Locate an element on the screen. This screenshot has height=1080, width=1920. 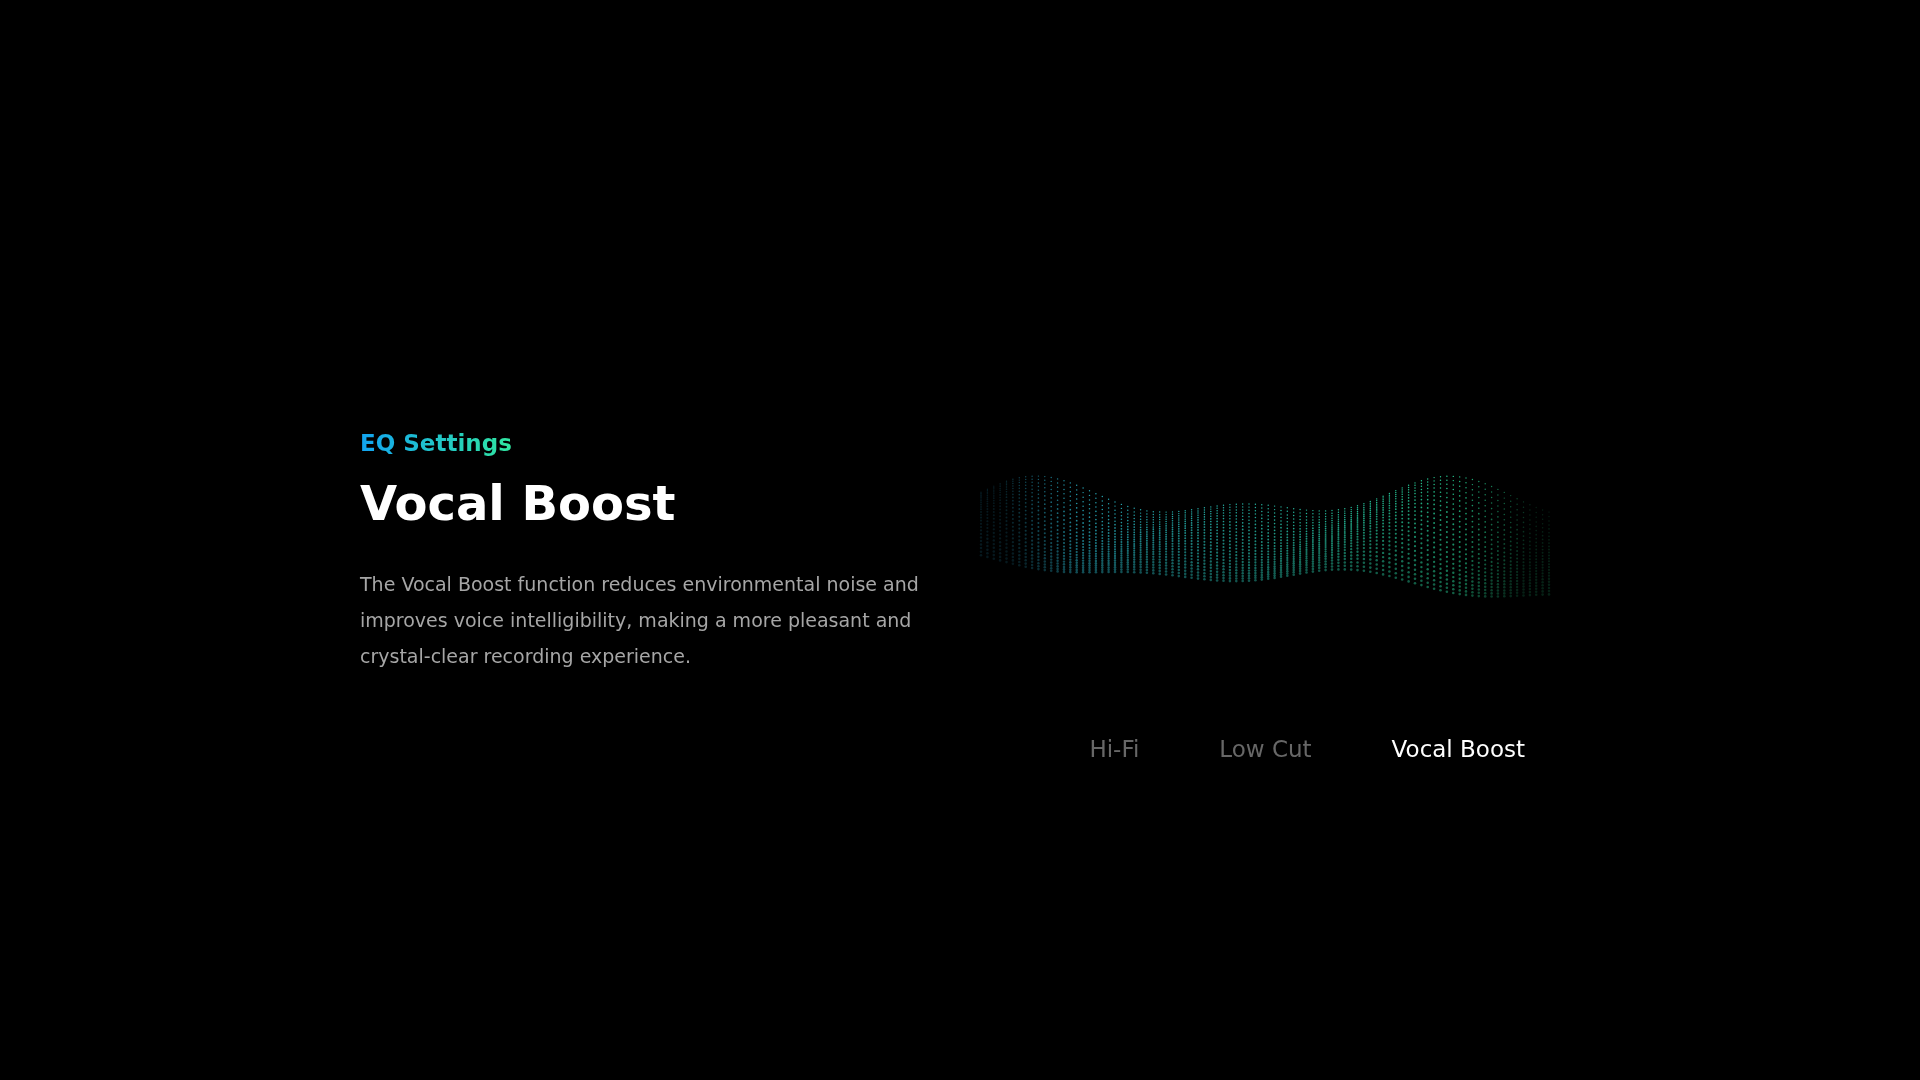
eq-tab: Hi-Fi is located at coordinates (1114, 749).